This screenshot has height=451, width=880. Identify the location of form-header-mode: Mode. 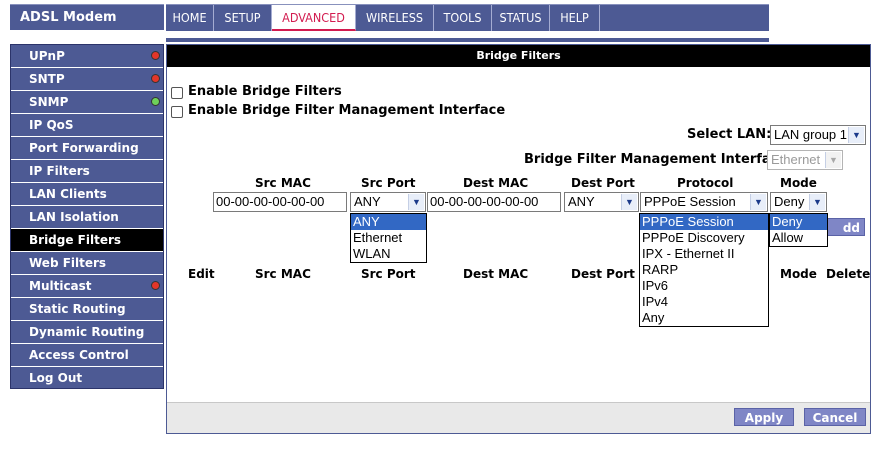
(798, 183).